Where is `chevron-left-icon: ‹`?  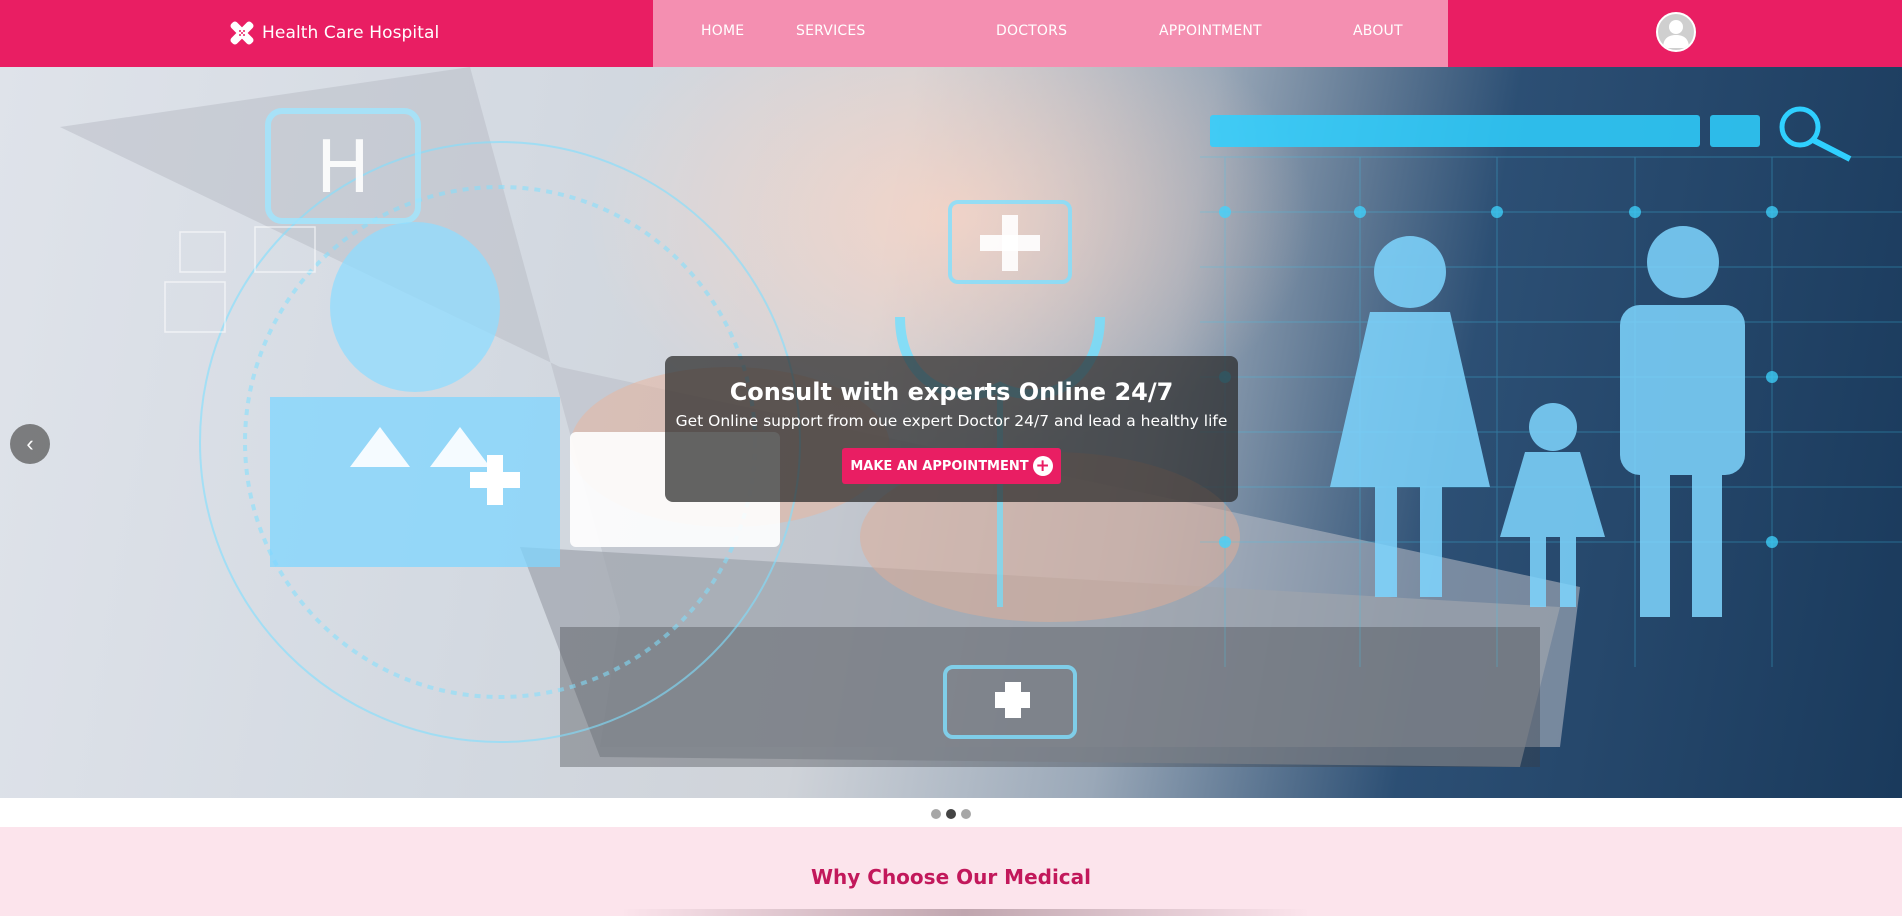 chevron-left-icon: ‹ is located at coordinates (30, 443).